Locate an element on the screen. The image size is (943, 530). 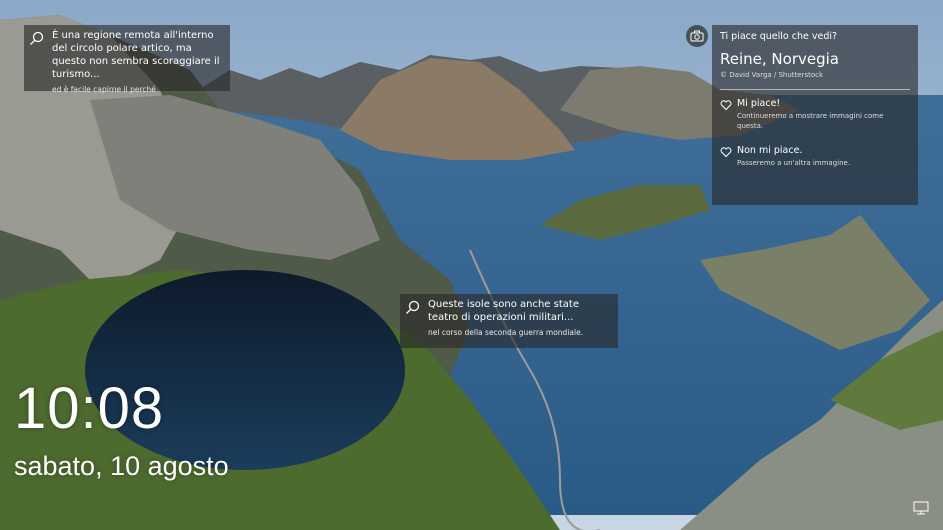
camera-icon is located at coordinates (697, 36).